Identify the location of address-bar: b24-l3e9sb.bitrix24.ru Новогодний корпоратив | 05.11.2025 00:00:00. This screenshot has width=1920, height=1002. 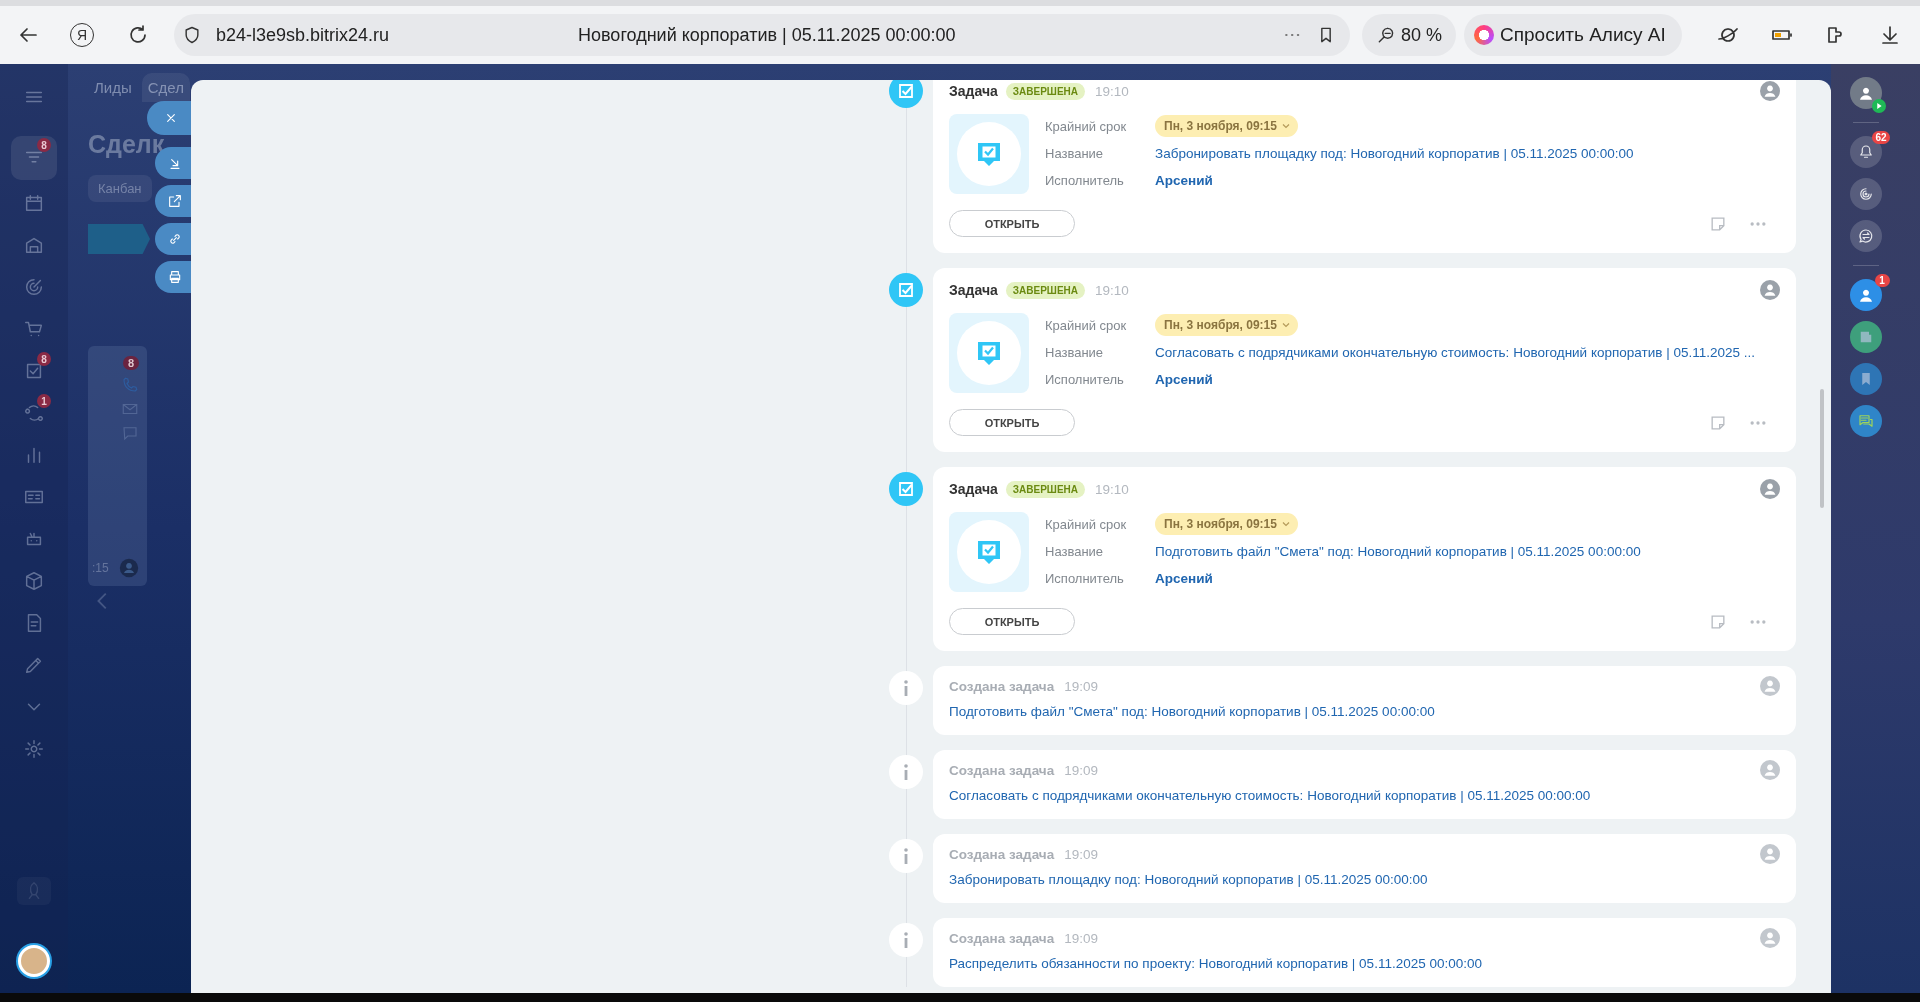
(762, 35).